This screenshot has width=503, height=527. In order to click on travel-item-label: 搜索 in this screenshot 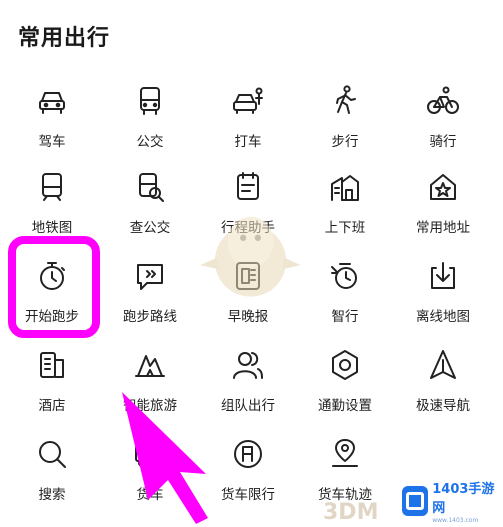, I will do `click(52, 495)`.